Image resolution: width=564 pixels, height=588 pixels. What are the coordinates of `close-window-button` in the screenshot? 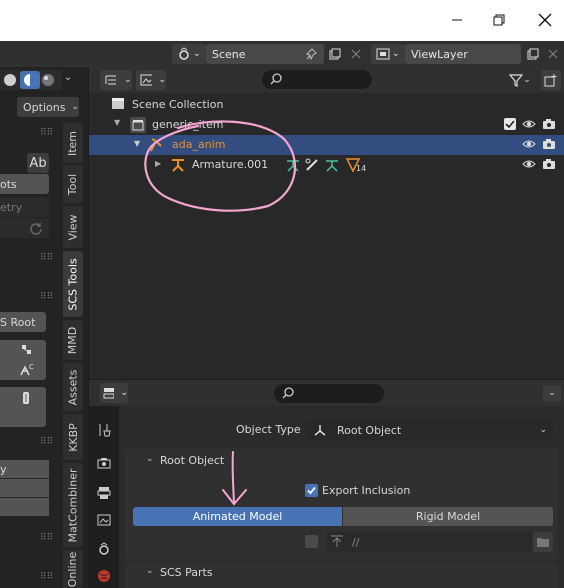 It's located at (545, 20).